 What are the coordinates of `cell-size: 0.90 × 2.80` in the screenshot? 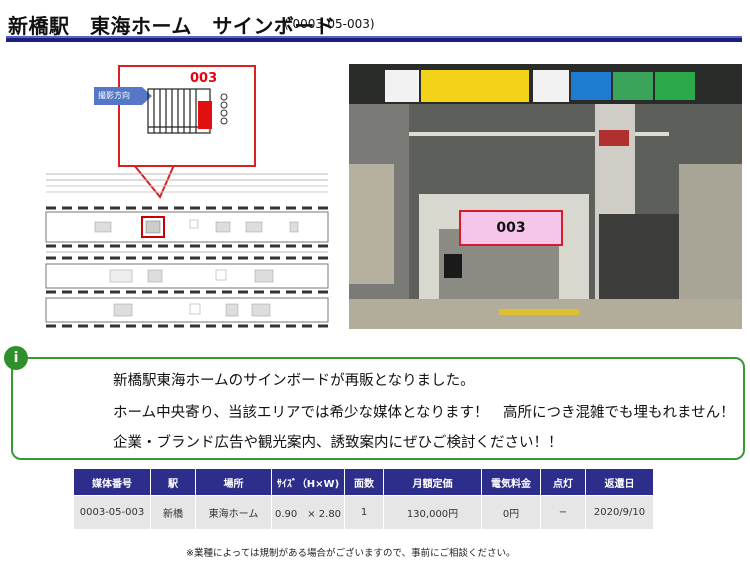 It's located at (308, 512).